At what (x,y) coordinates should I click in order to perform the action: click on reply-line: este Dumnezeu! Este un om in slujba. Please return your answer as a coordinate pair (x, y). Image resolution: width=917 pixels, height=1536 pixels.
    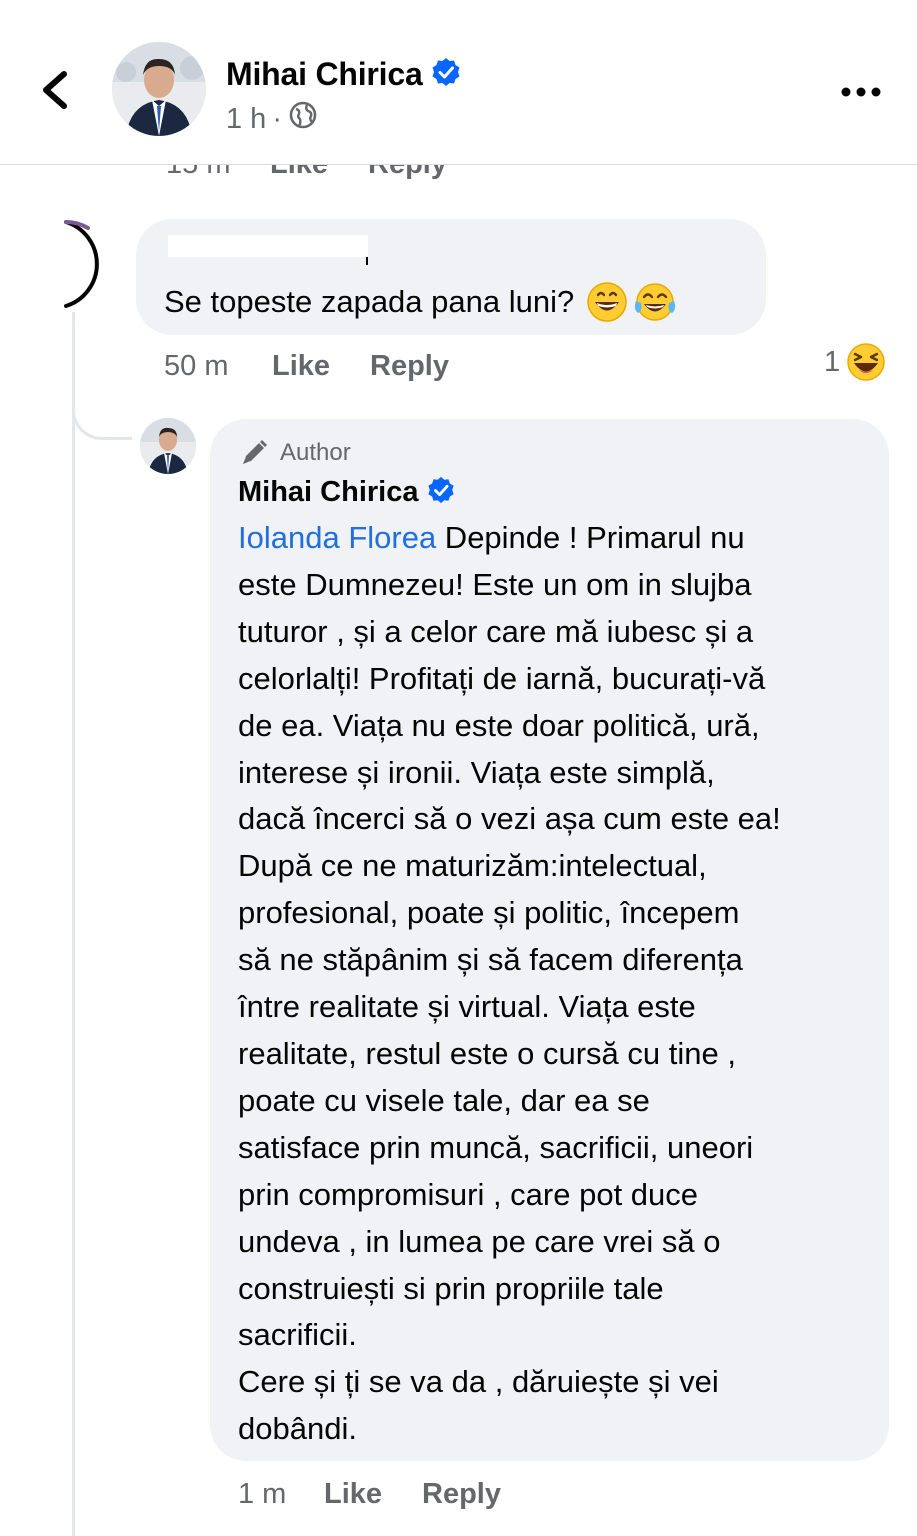
    Looking at the image, I should click on (495, 584).